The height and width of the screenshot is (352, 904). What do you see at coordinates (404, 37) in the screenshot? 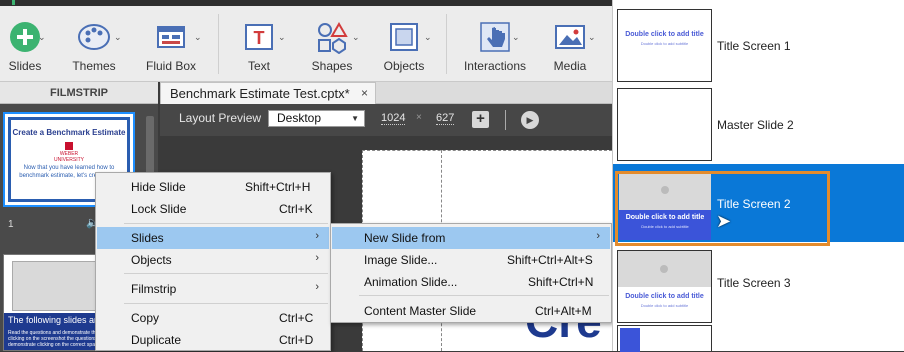
I see `objects-icon` at bounding box center [404, 37].